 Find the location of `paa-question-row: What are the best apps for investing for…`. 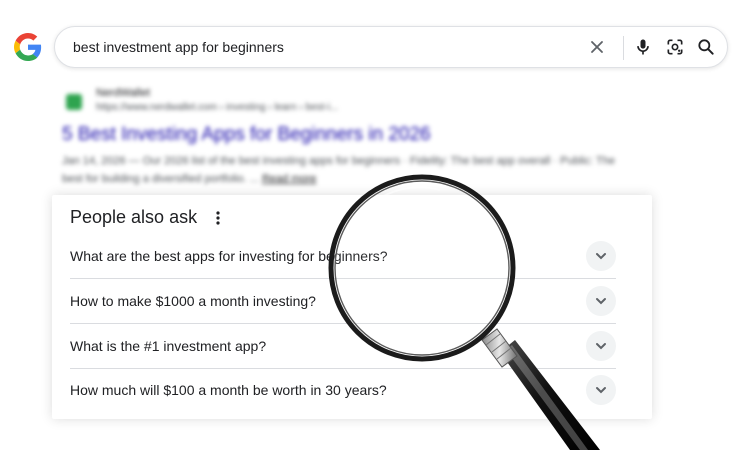

paa-question-row: What are the best apps for investing for… is located at coordinates (343, 257).